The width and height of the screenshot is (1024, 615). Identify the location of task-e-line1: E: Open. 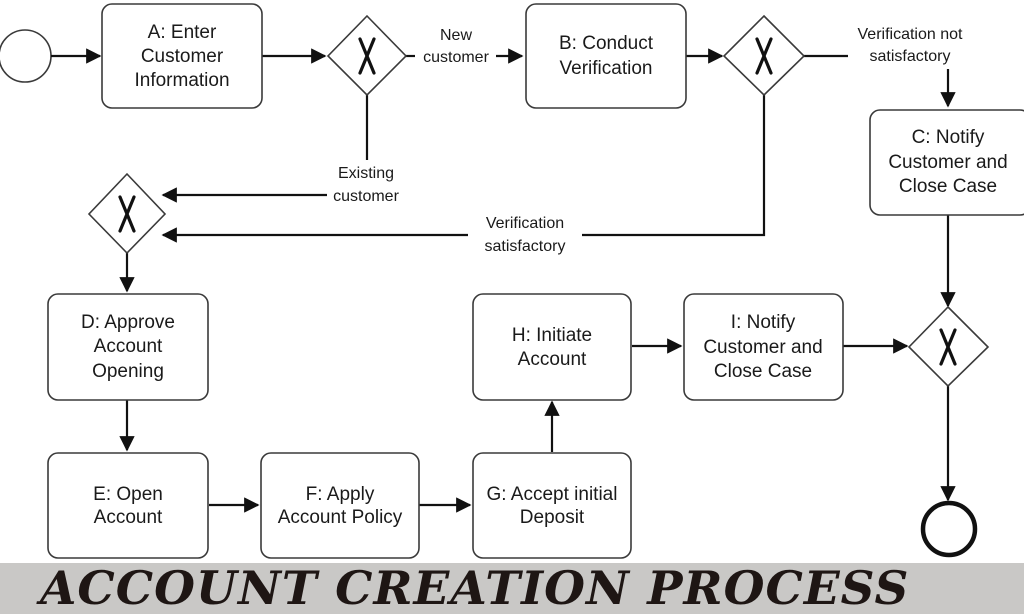
(128, 494).